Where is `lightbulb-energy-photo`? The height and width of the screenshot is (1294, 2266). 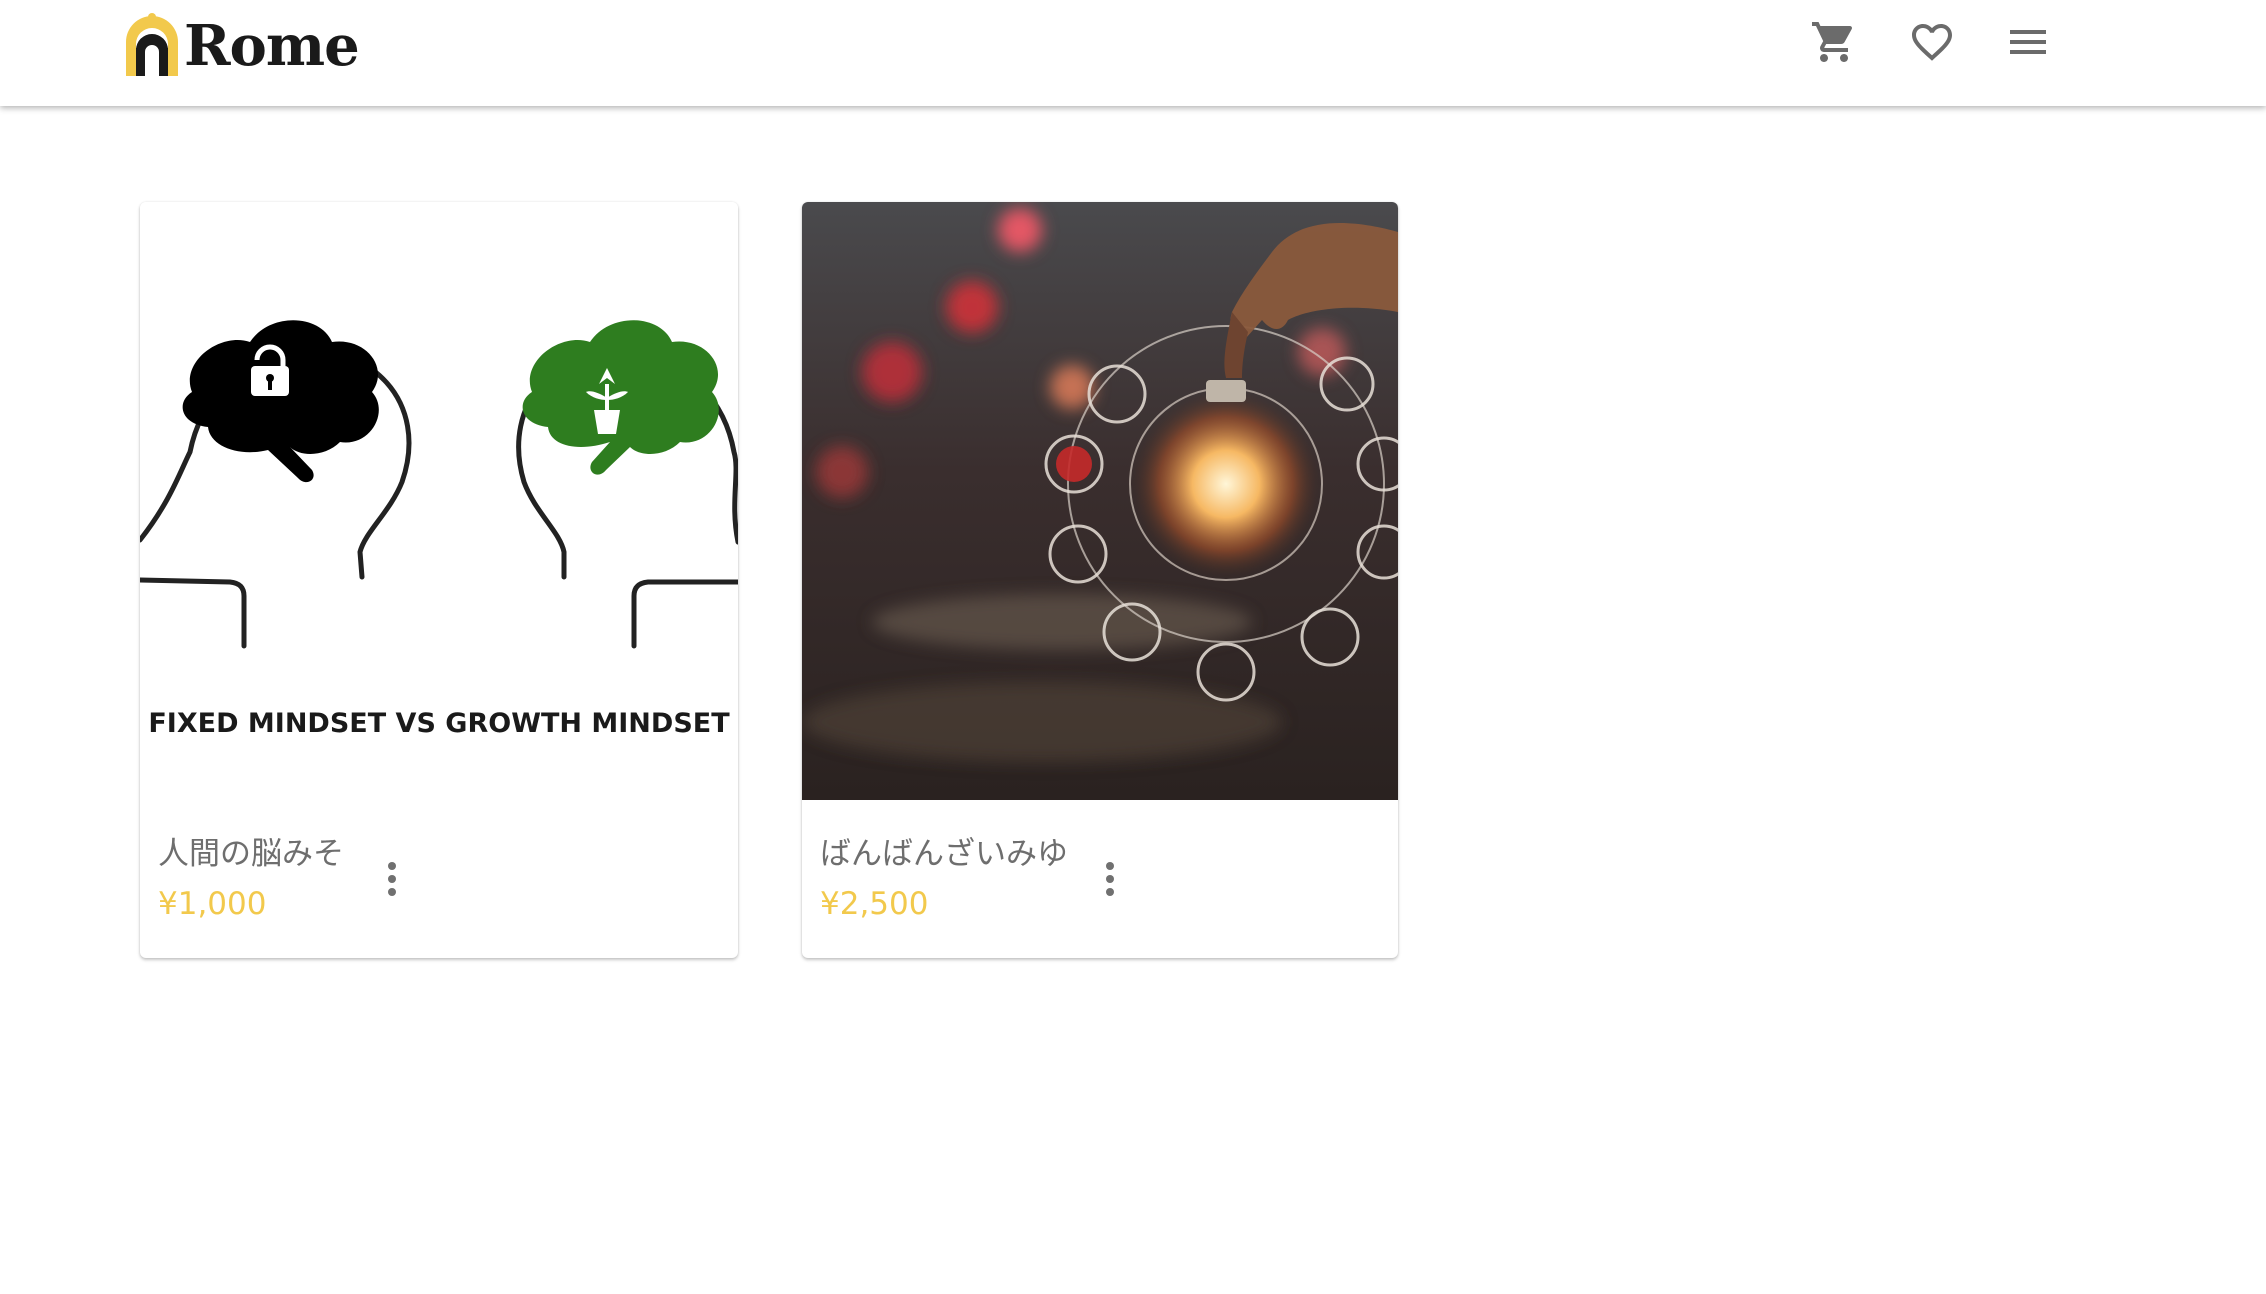
lightbulb-energy-photo is located at coordinates (1100, 501).